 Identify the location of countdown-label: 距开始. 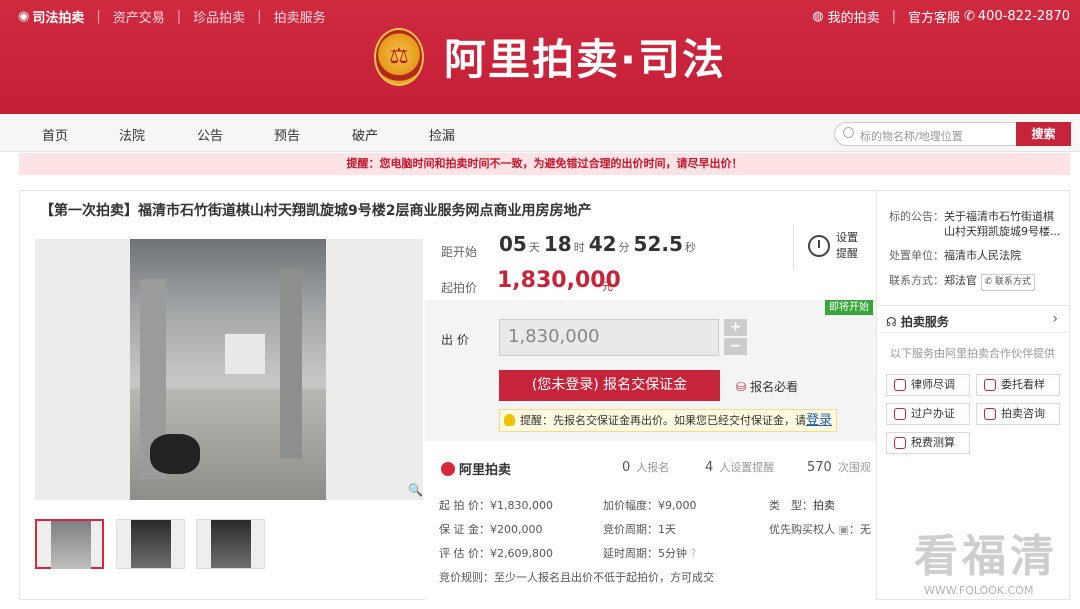
(459, 252).